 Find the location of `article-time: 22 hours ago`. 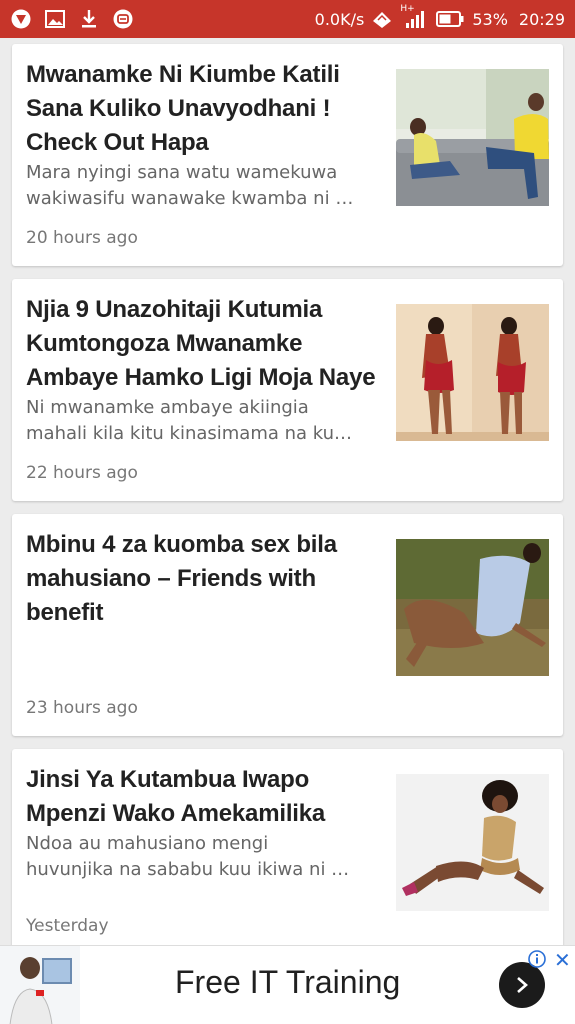

article-time: 22 hours ago is located at coordinates (82, 473).